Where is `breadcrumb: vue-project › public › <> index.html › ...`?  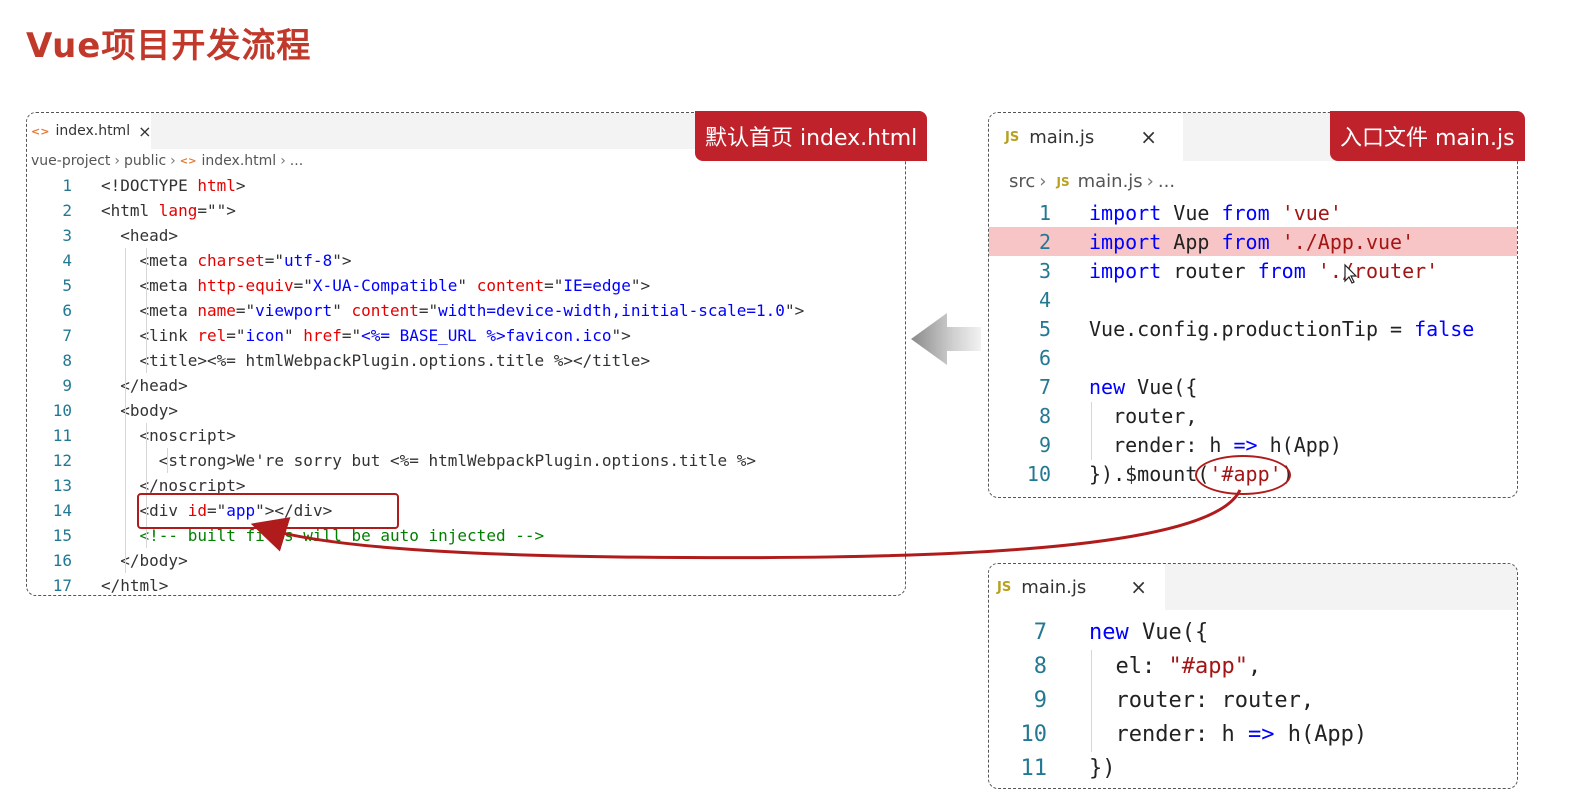
breadcrumb: vue-project › public › <> index.html › ... is located at coordinates (167, 161).